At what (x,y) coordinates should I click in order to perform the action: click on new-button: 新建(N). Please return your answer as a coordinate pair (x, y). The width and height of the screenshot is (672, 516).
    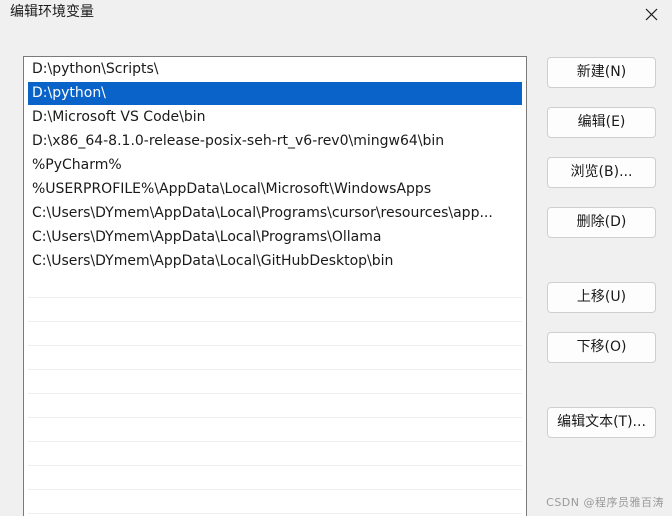
    Looking at the image, I should click on (601, 72).